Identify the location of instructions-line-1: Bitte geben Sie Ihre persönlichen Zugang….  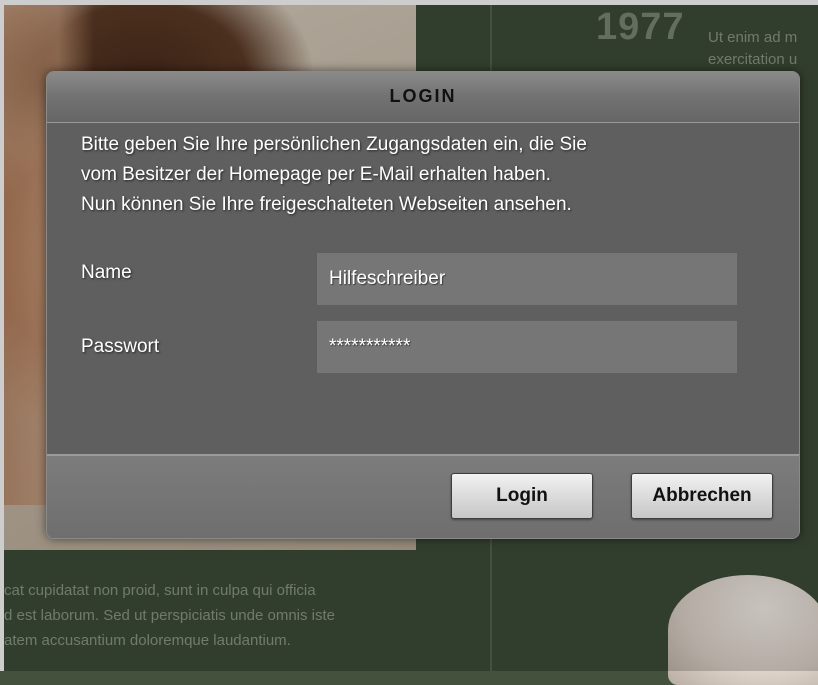
(334, 144).